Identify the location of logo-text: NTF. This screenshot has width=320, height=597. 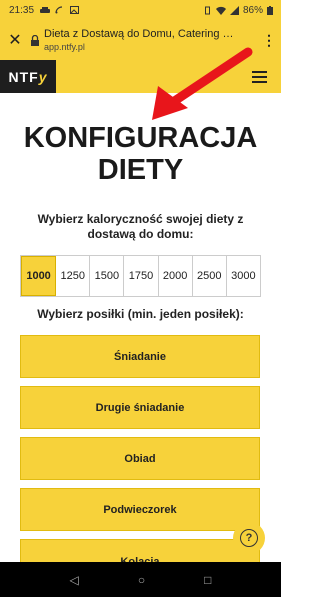
(23, 76).